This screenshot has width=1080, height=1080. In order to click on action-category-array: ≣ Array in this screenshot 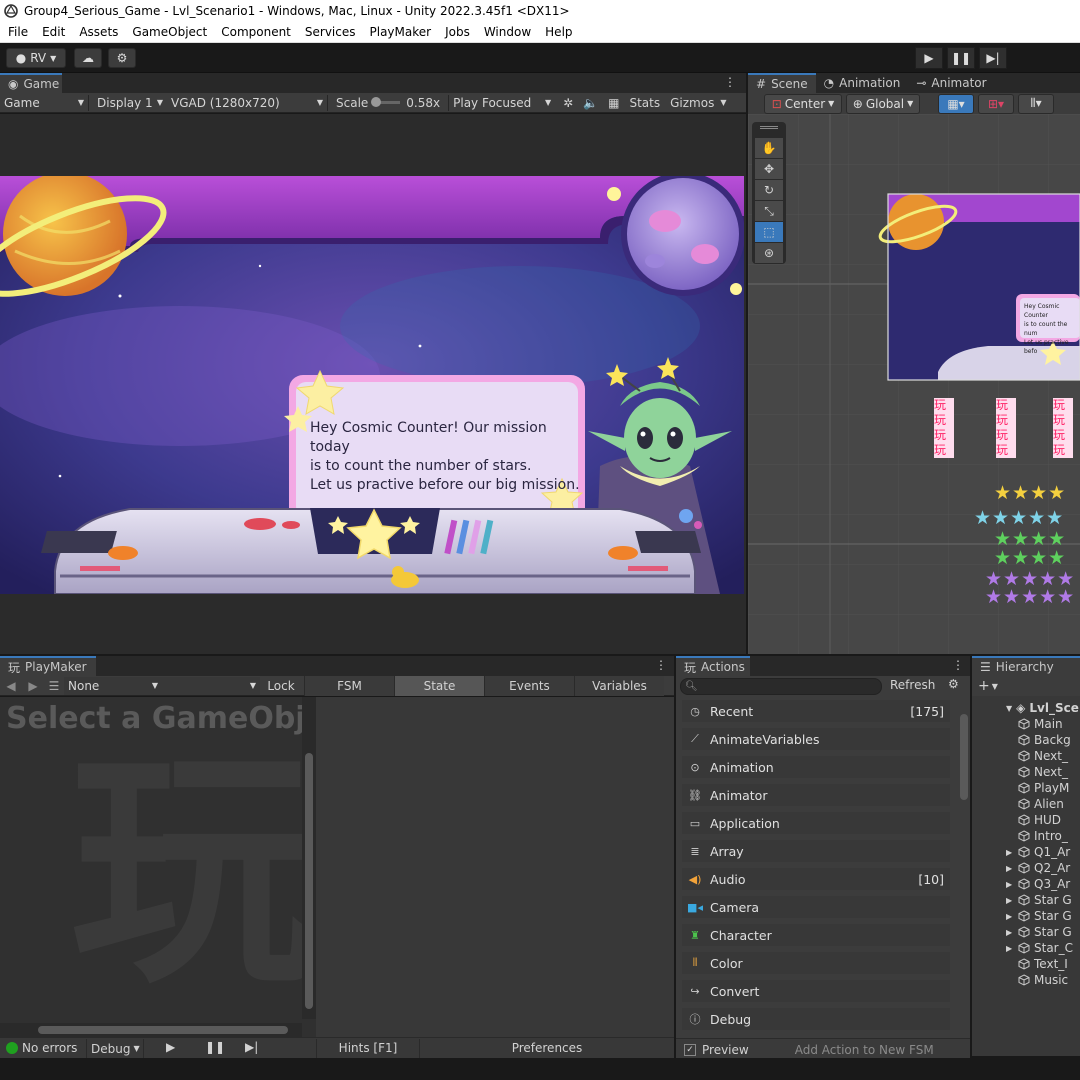, I will do `click(816, 851)`.